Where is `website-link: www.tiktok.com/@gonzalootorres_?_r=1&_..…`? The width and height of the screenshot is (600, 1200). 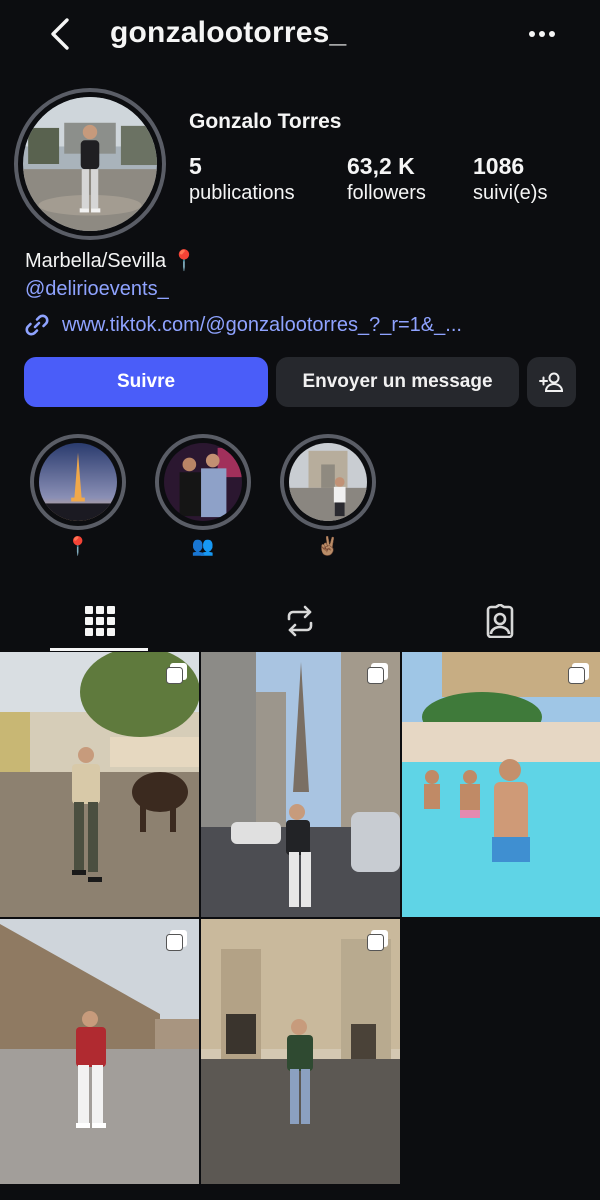
website-link: www.tiktok.com/@gonzalootorres_?_r=1&_..… is located at coordinates (262, 325).